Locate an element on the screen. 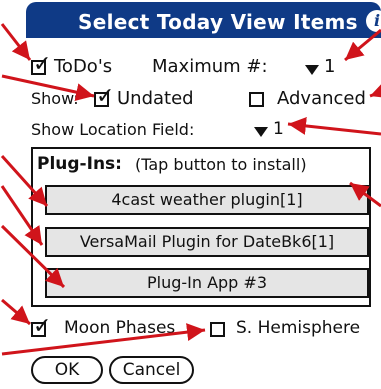  cancel-button: Cancel is located at coordinates (151, 370).